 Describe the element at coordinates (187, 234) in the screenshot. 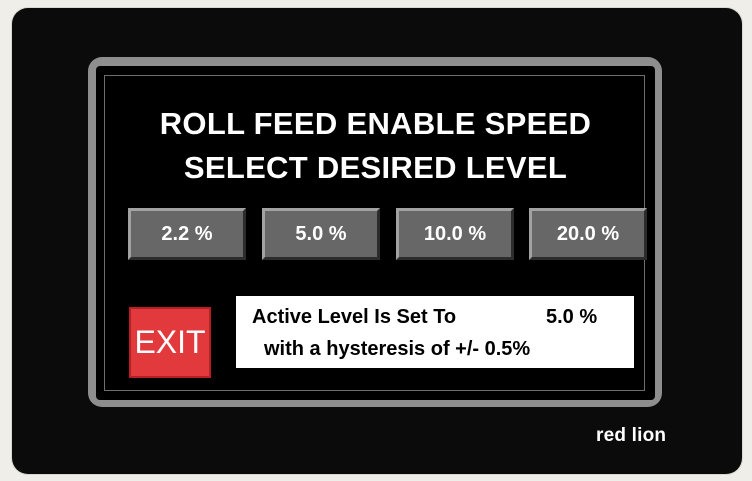

I see `level-button-2-2: 2.2 %` at that location.